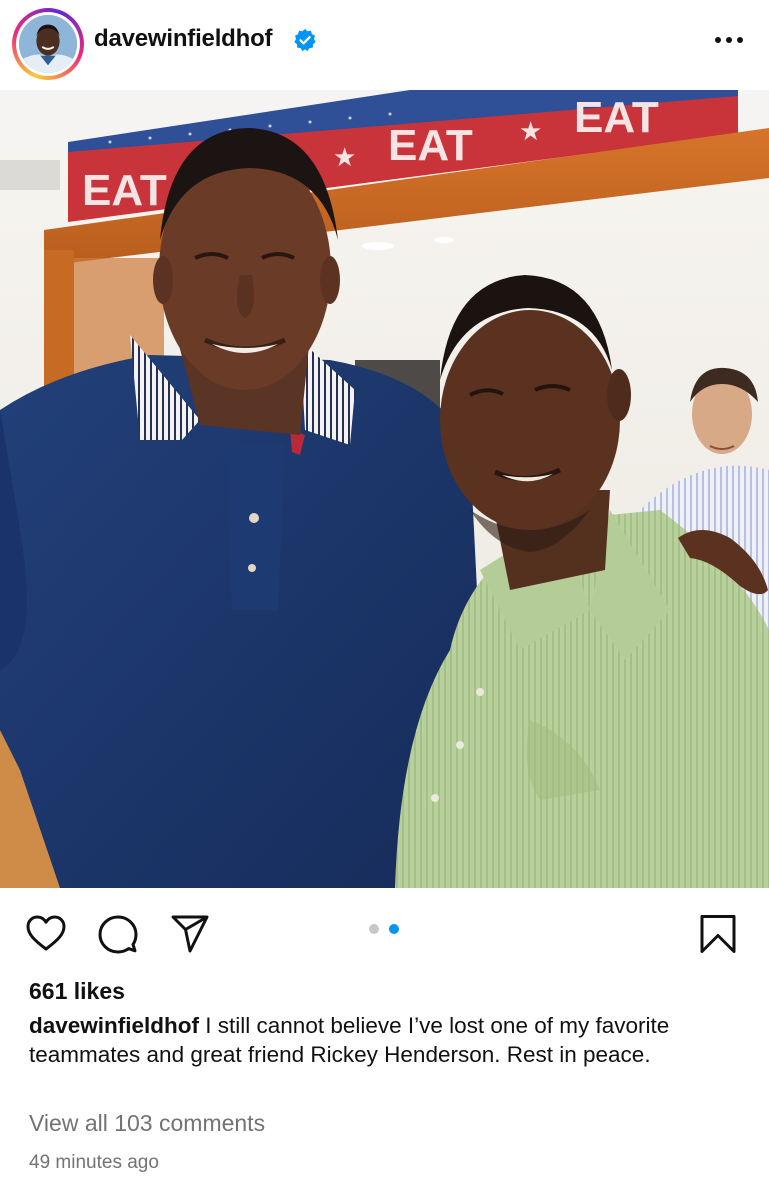 The height and width of the screenshot is (1200, 769). What do you see at coordinates (729, 40) in the screenshot?
I see `more-horizontal-icon` at bounding box center [729, 40].